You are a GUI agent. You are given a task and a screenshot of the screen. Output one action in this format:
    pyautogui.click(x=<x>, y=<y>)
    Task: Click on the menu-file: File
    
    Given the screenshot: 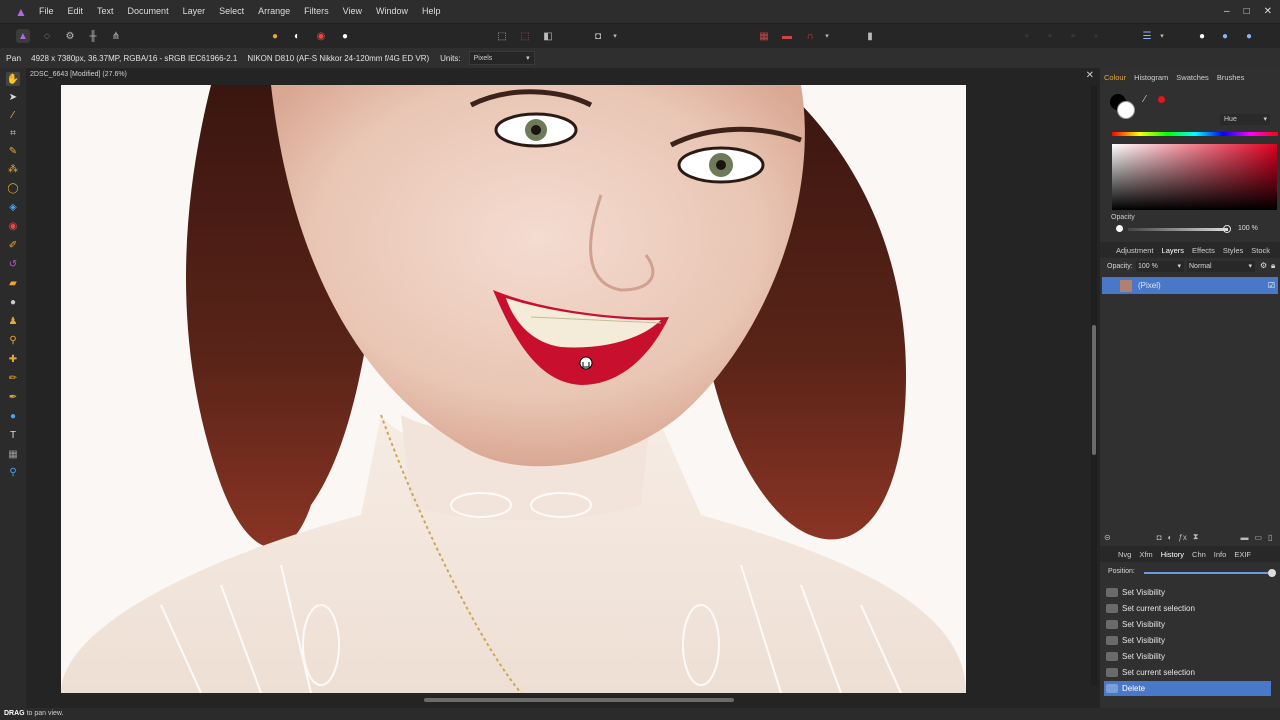 What is the action you would take?
    pyautogui.click(x=46, y=11)
    